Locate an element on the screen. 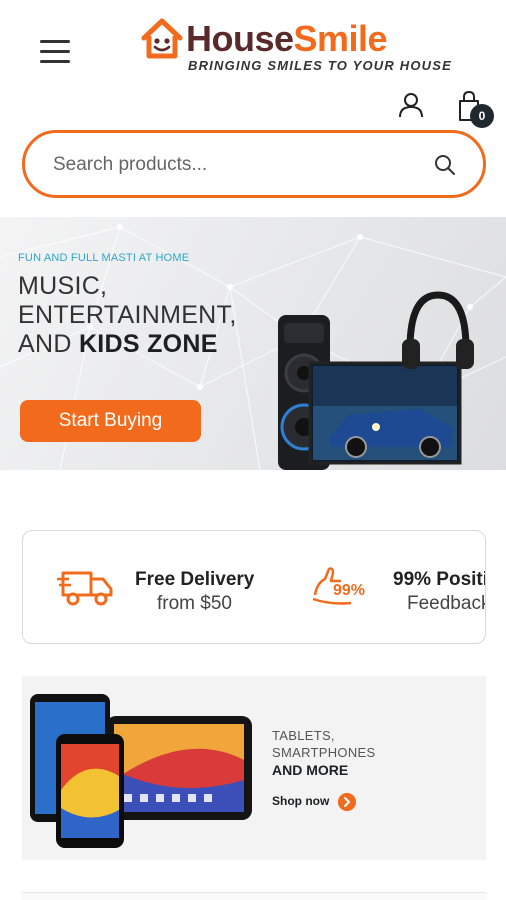  feature-positive-feedback: 99% 99% Positive Feedbacks is located at coordinates (398, 587).